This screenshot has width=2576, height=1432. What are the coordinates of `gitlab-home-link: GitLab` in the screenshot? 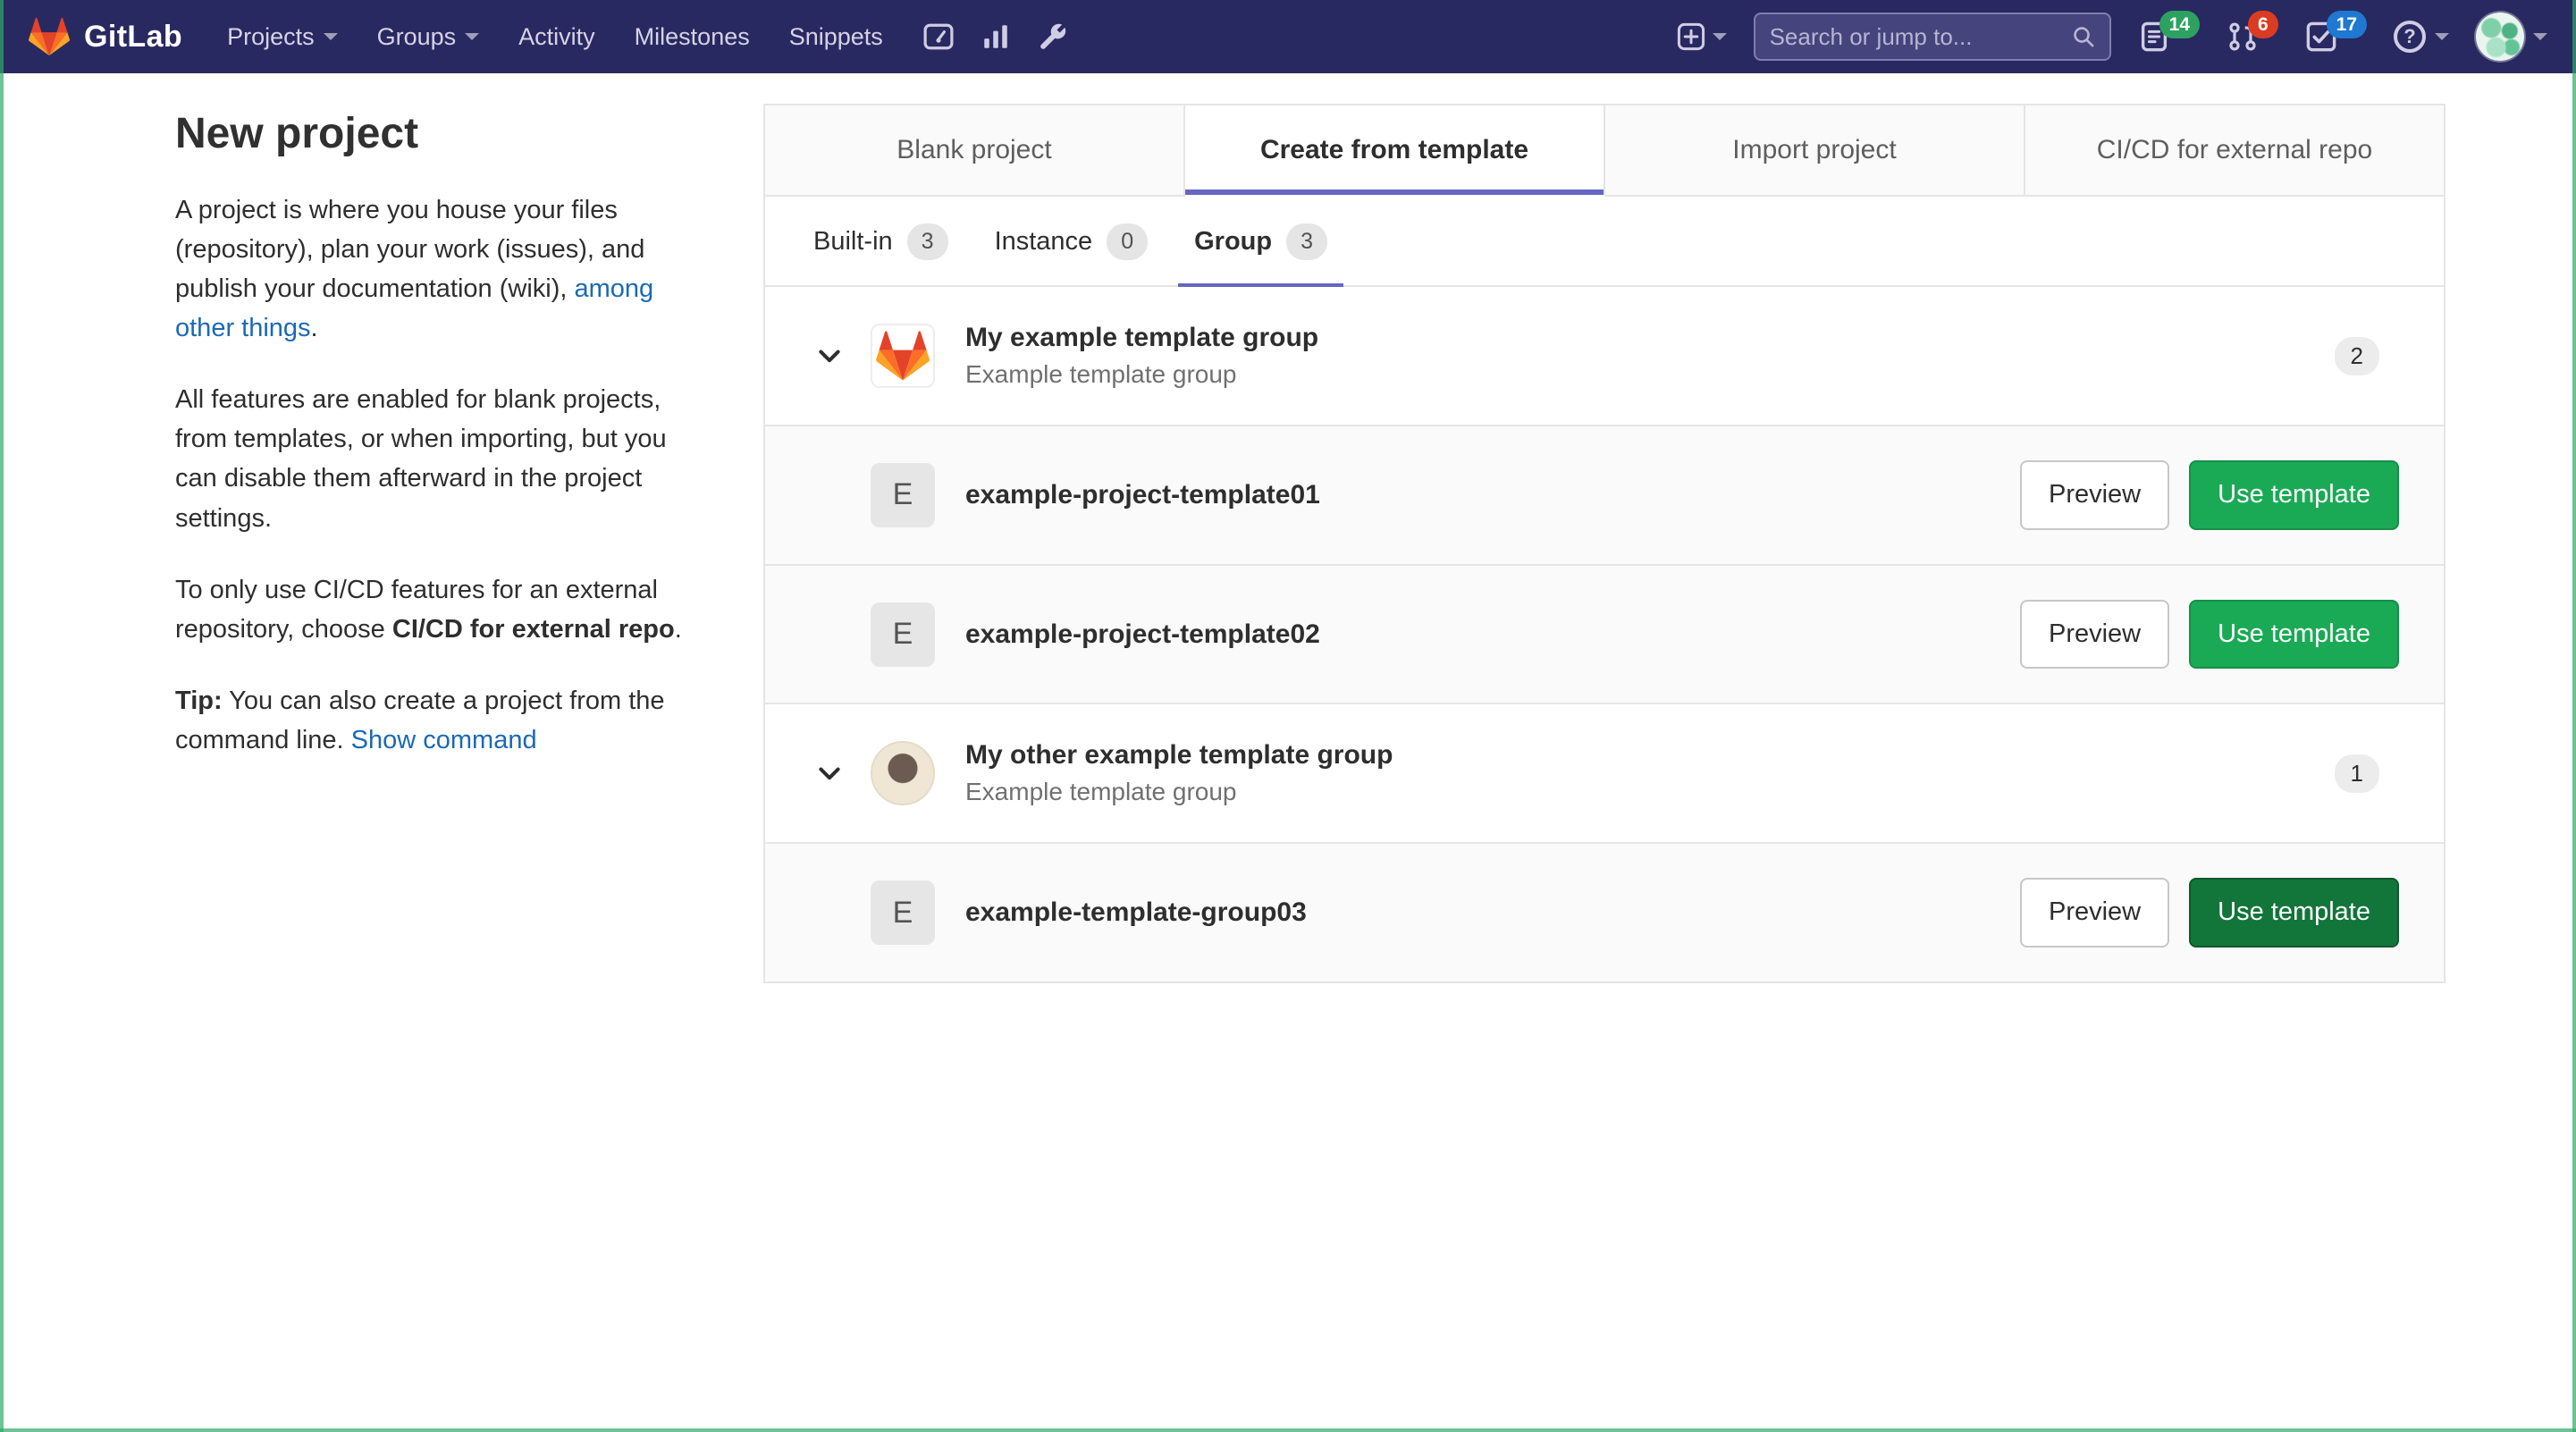 It's located at (106, 36).